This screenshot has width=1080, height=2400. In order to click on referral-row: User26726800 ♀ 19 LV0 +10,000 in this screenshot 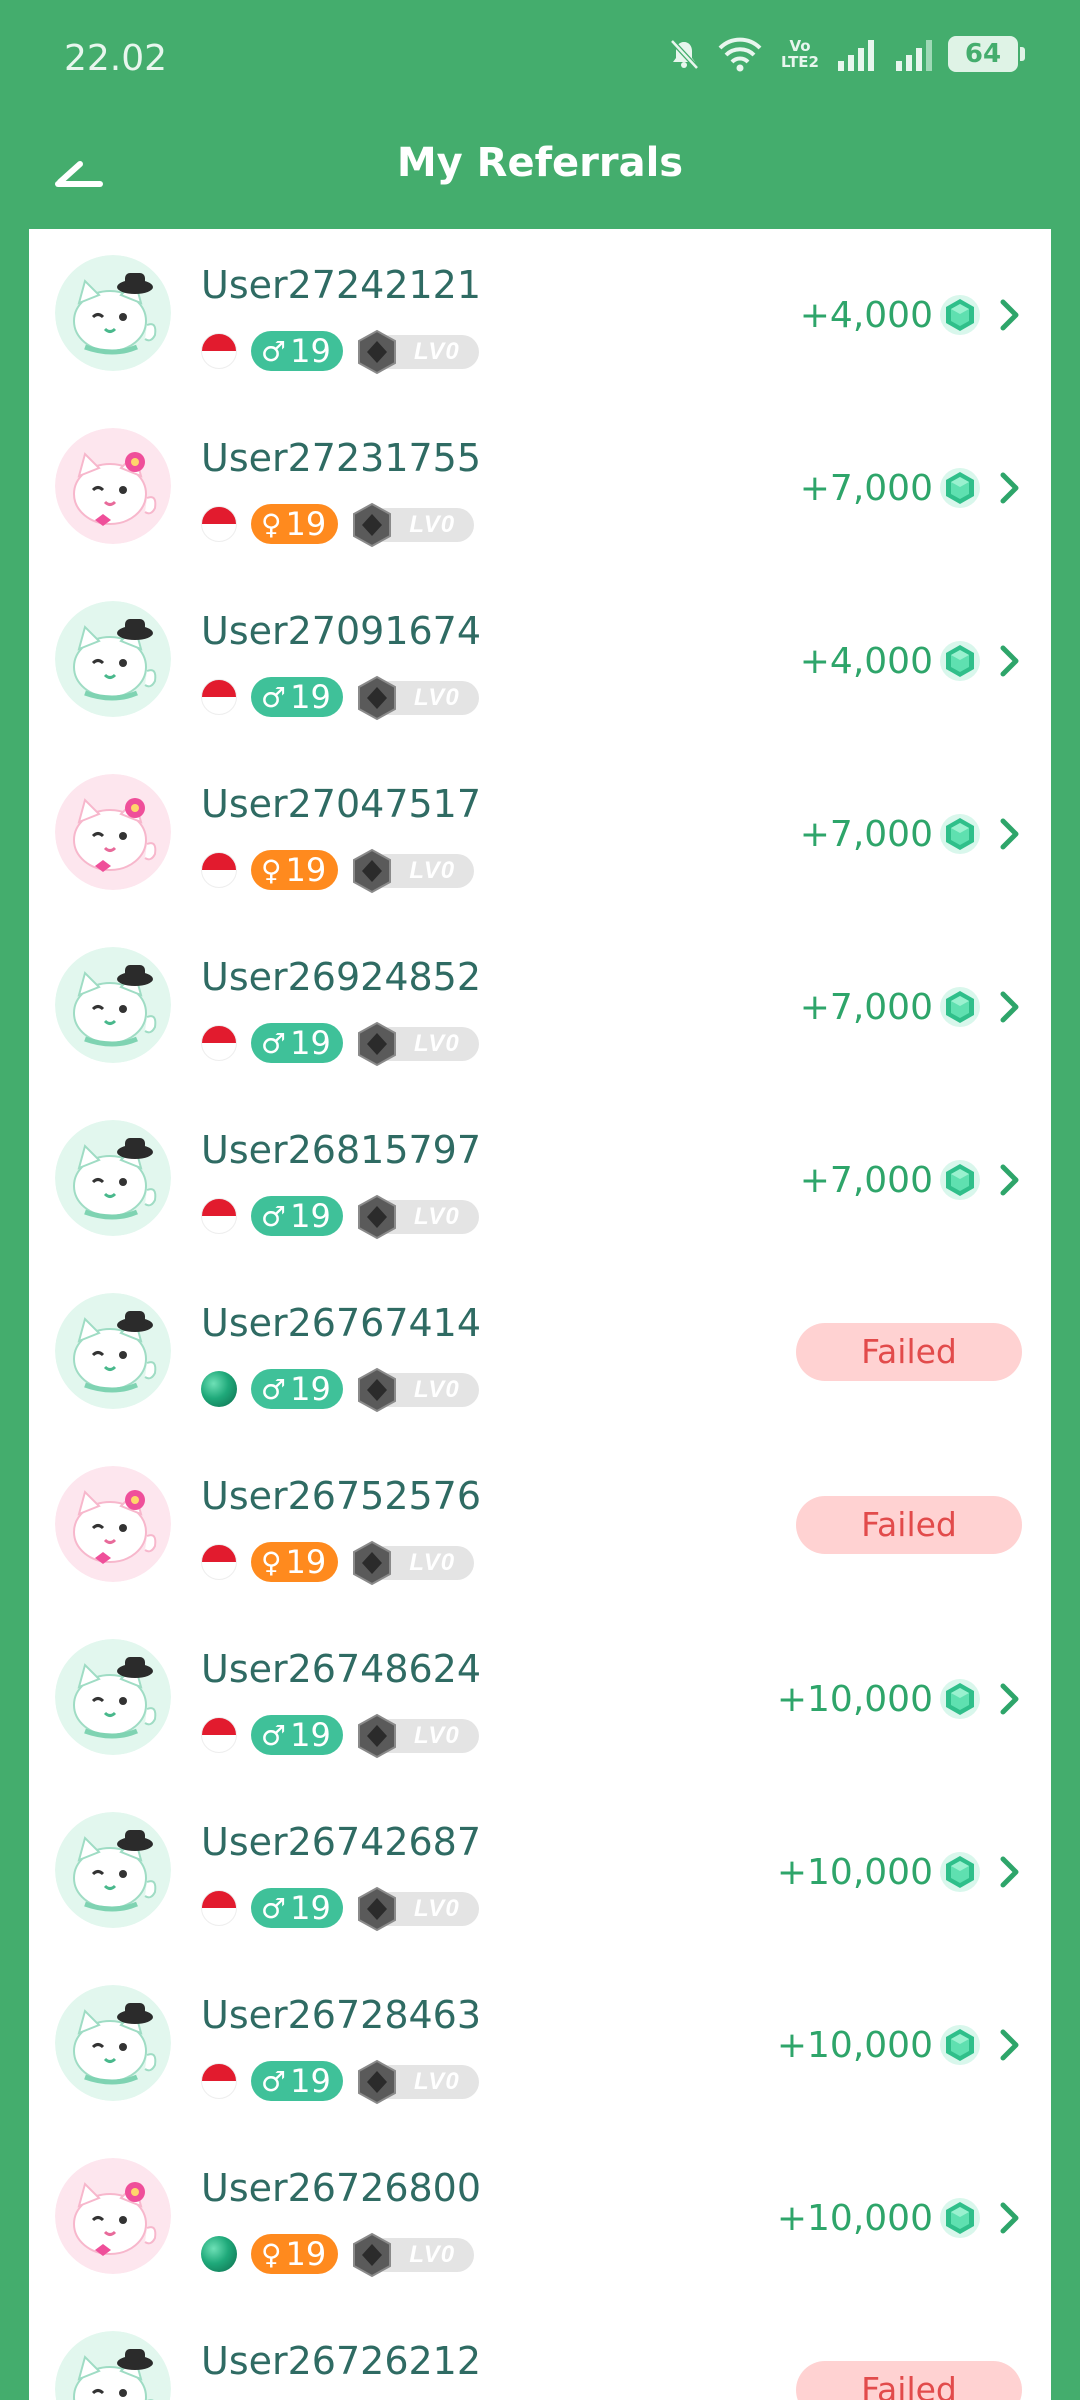, I will do `click(540, 2216)`.